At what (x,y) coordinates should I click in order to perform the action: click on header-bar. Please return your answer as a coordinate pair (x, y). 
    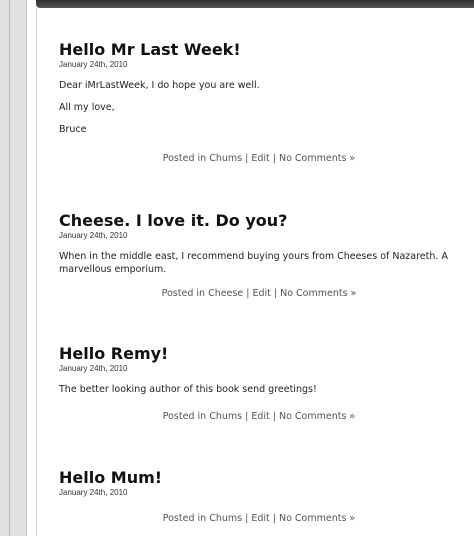
    Looking at the image, I should click on (255, 4).